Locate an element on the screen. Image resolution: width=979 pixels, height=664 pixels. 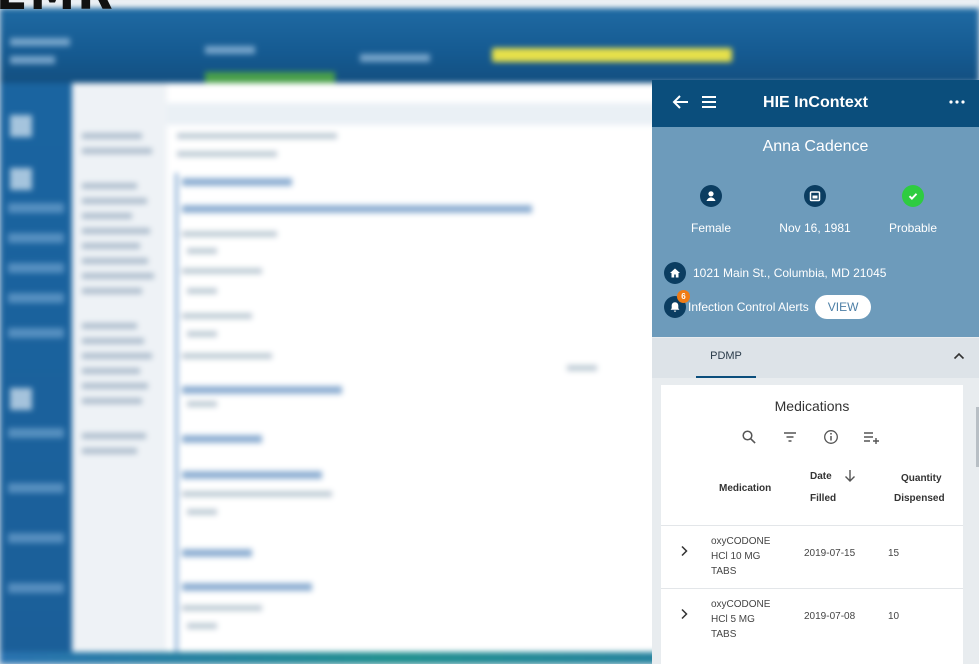
table-row: oxyCODONE HCl 5 MG TABS 2019-07-08 10 is located at coordinates (812, 619).